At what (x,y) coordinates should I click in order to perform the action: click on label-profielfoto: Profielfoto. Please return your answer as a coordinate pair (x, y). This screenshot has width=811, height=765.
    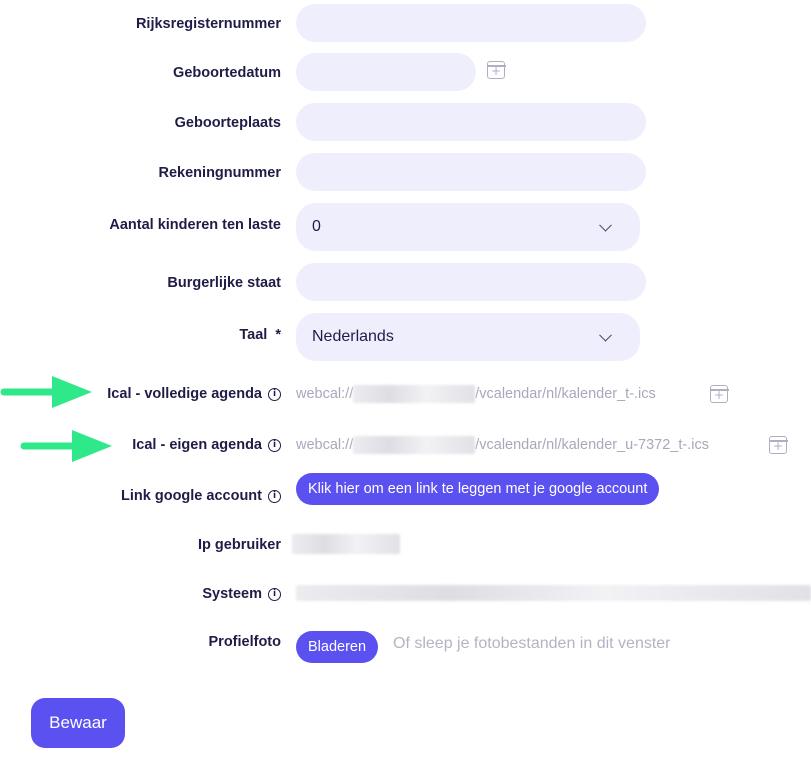
    Looking at the image, I should click on (245, 642).